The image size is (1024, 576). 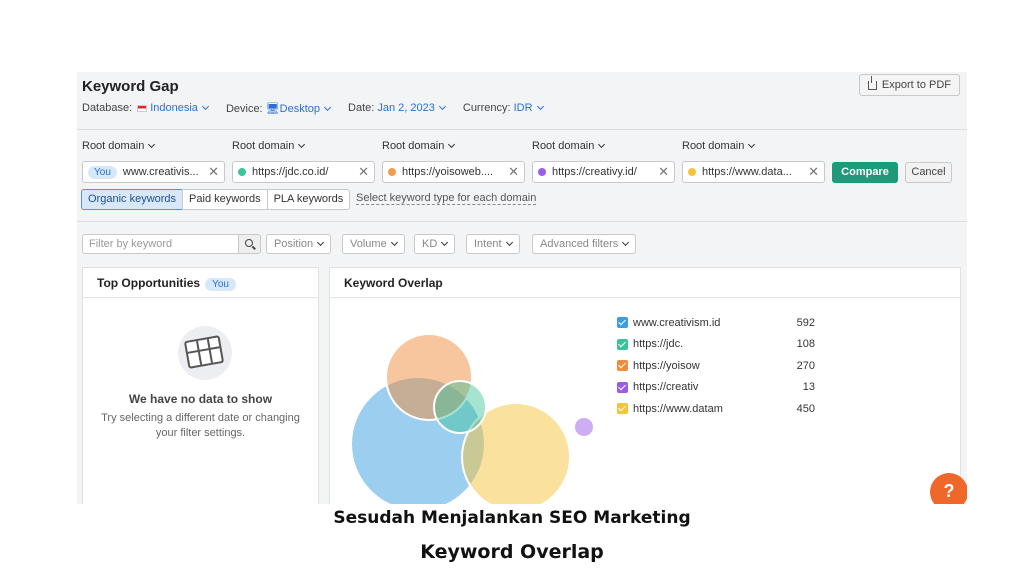 I want to click on export-pdf-button: Export to PDF, so click(x=909, y=85).